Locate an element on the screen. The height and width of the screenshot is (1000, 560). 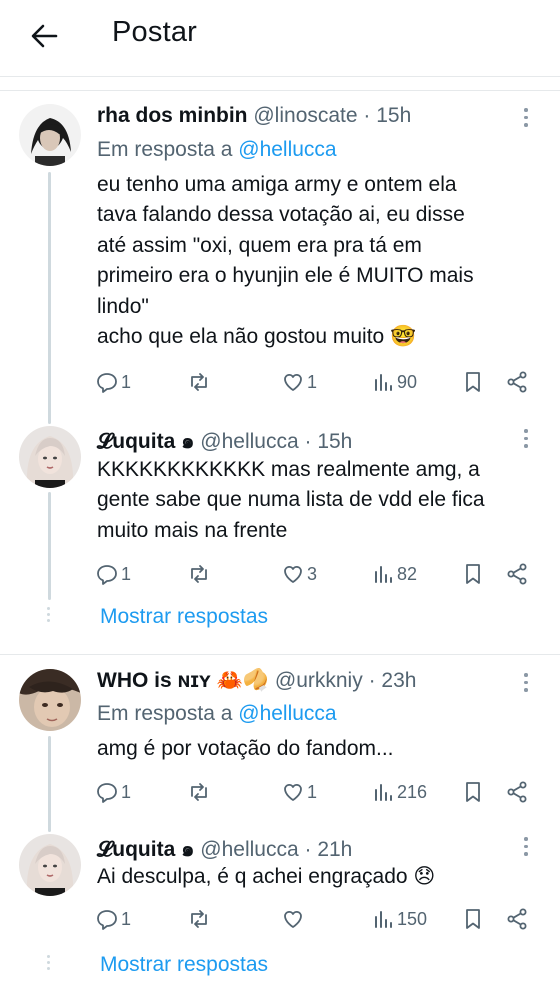
like-button: 3 is located at coordinates (299, 574).